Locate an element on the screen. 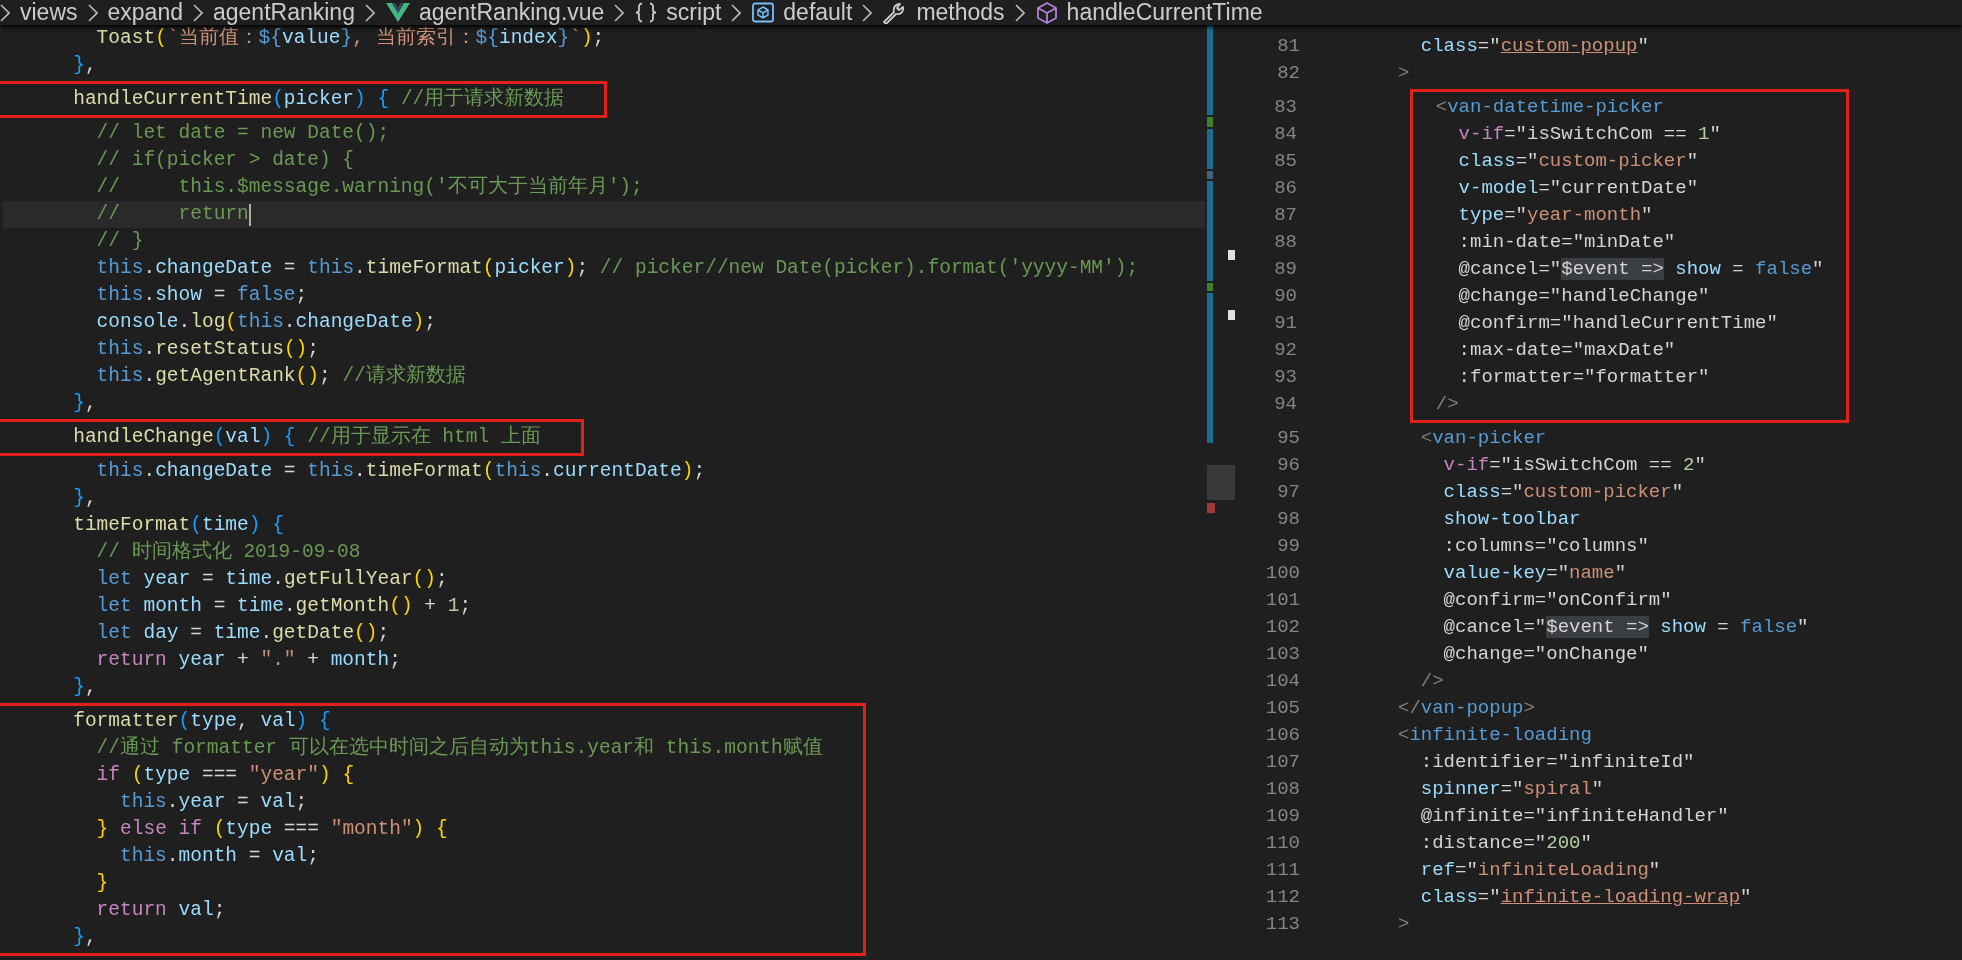 This screenshot has height=960, width=1962. code-line: @confirm="onConfirm" is located at coordinates (1557, 600).